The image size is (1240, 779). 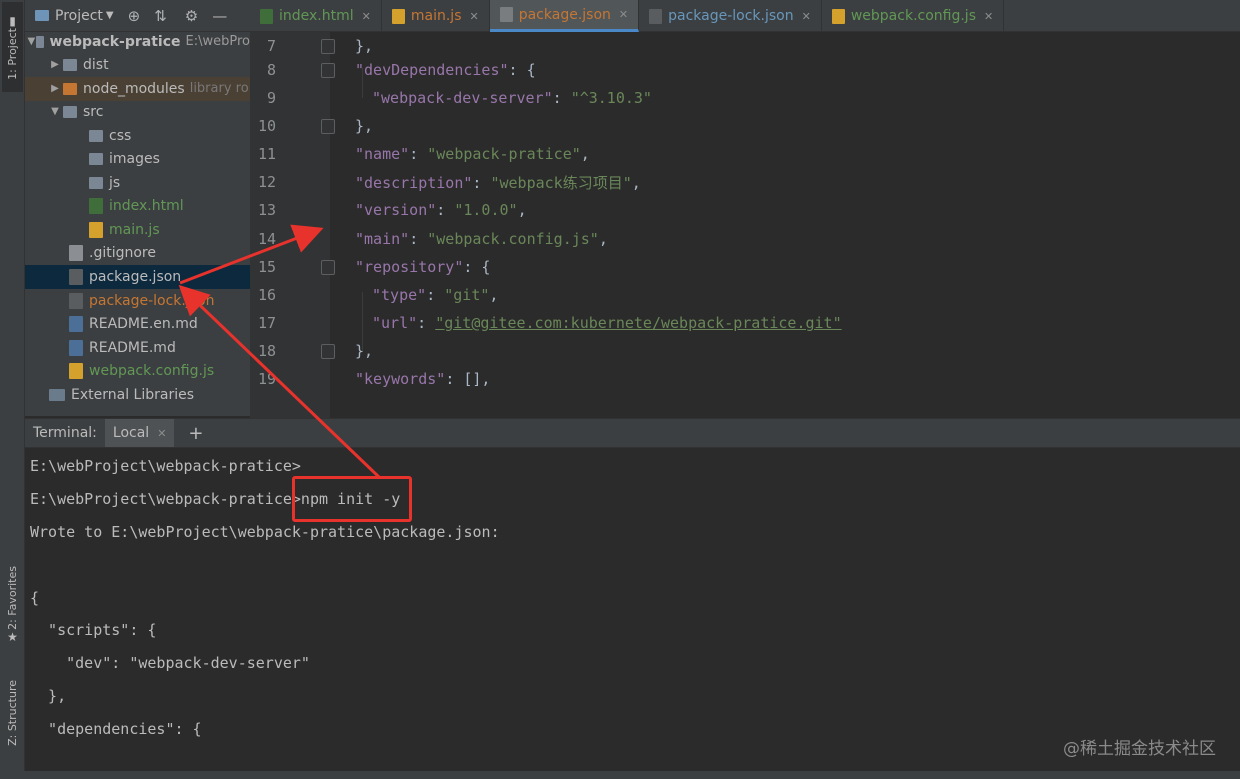 What do you see at coordinates (522, 70) in the screenshot?
I see `code-punct: : {` at bounding box center [522, 70].